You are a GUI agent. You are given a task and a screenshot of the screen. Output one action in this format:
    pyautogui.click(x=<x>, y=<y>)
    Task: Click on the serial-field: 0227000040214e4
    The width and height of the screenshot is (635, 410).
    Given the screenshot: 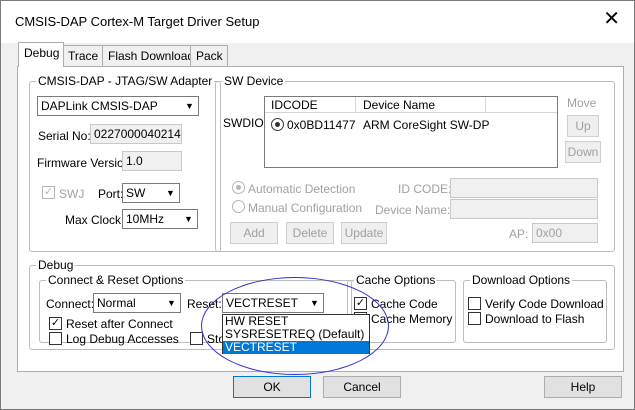 What is the action you would take?
    pyautogui.click(x=136, y=134)
    